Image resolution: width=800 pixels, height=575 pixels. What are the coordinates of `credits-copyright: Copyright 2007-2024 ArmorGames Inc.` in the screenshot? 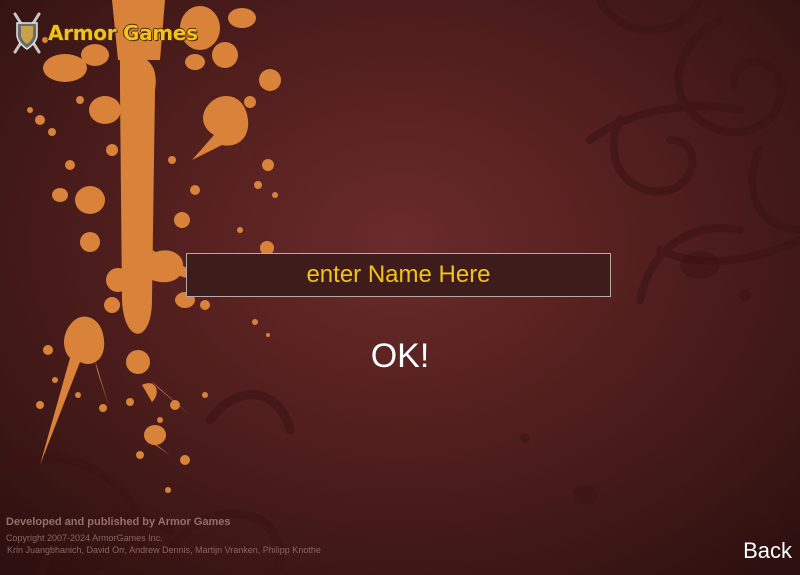 It's located at (84, 538).